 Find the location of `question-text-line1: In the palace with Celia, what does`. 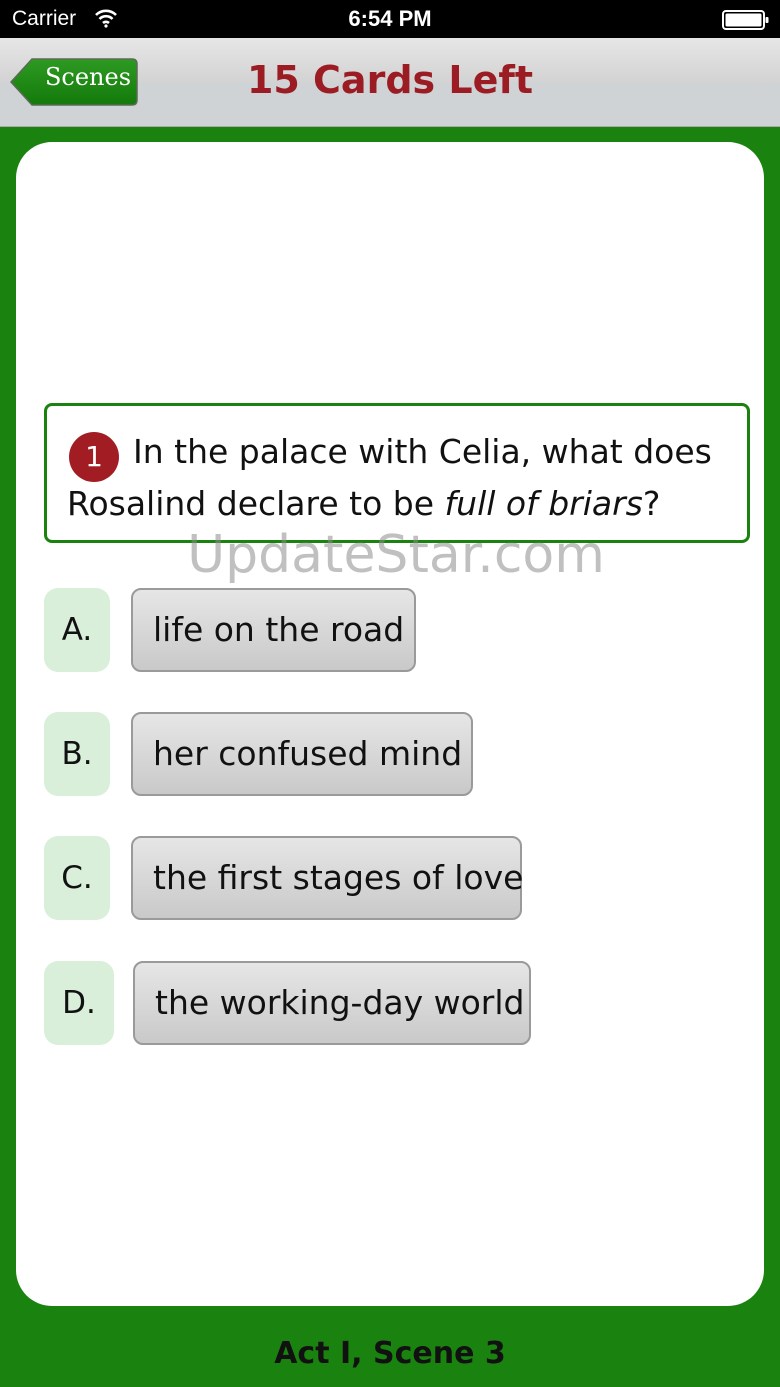

question-text-line1: In the palace with Celia, what does is located at coordinates (422, 451).